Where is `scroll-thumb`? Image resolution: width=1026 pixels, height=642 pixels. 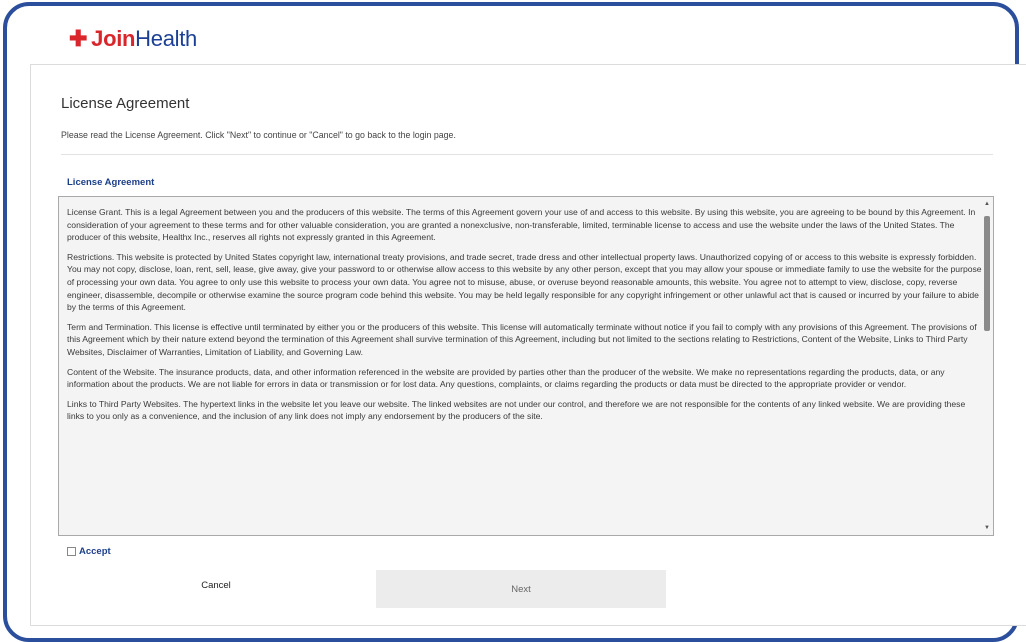
scroll-thumb is located at coordinates (987, 273).